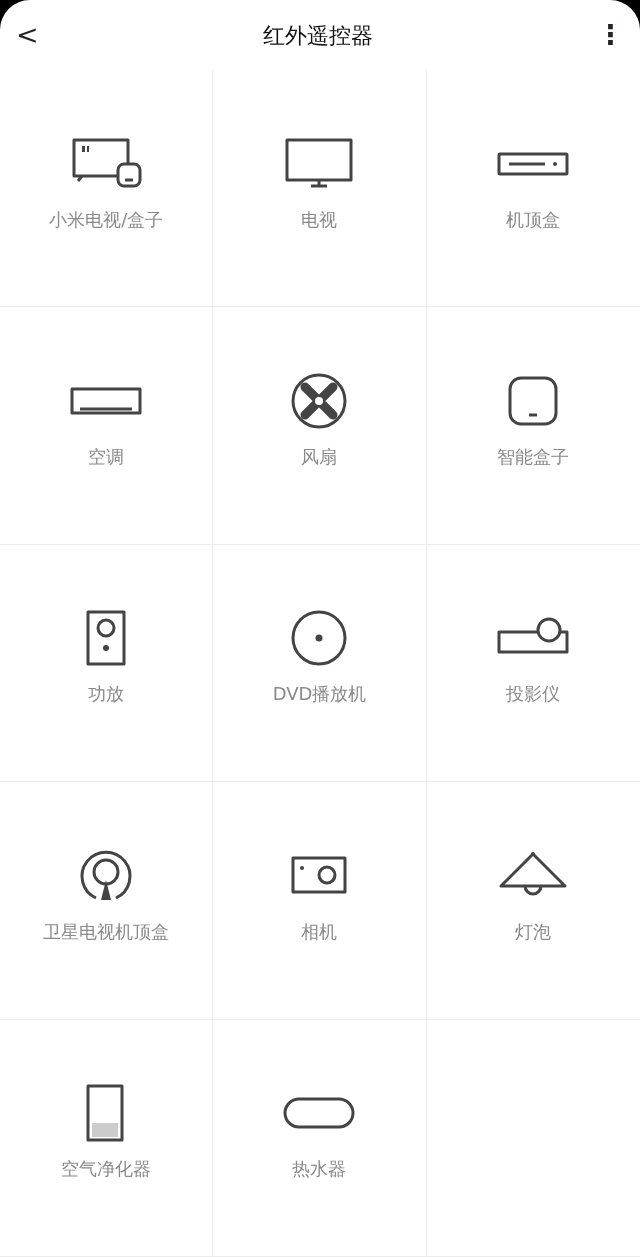 This screenshot has height=1257, width=640. Describe the element at coordinates (533, 189) in the screenshot. I see `device-tile: 机顶盒` at that location.